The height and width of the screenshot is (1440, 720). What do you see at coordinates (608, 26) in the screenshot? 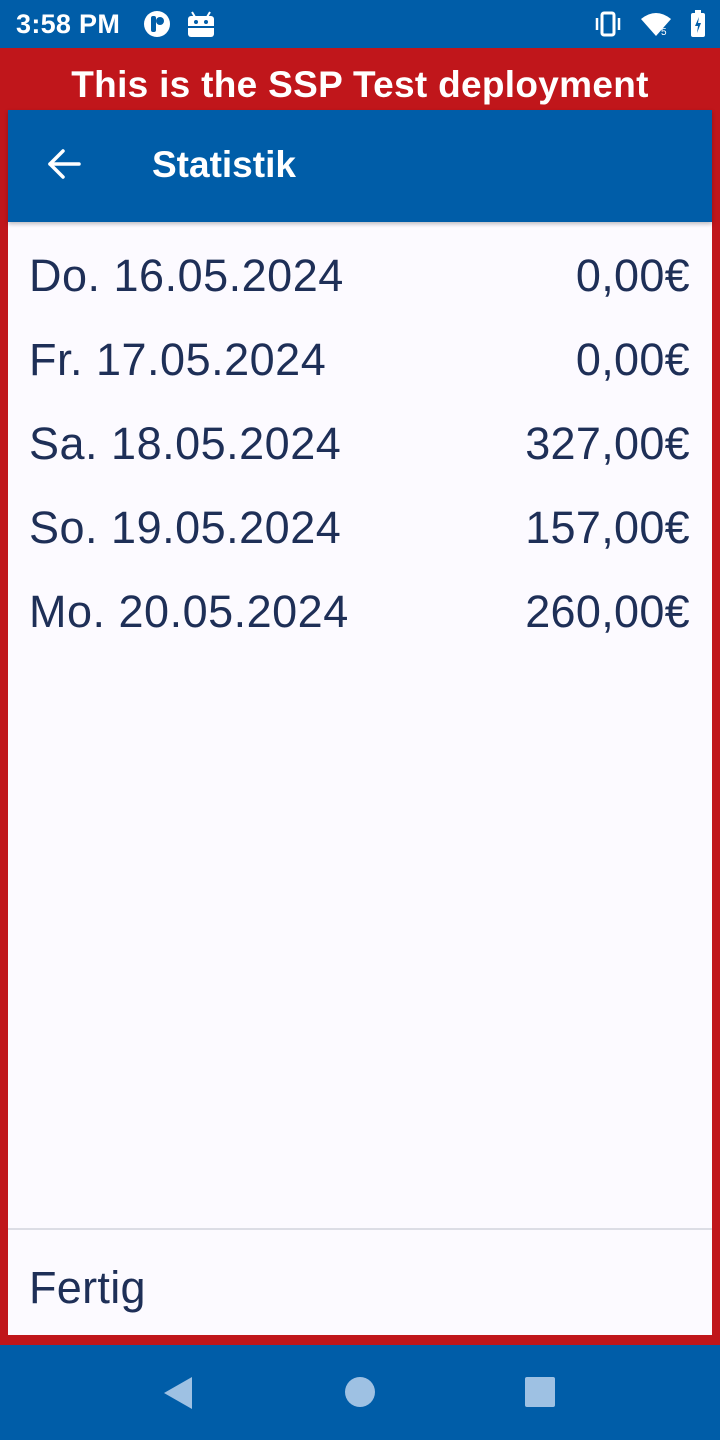
I see `vibrate-icon` at bounding box center [608, 26].